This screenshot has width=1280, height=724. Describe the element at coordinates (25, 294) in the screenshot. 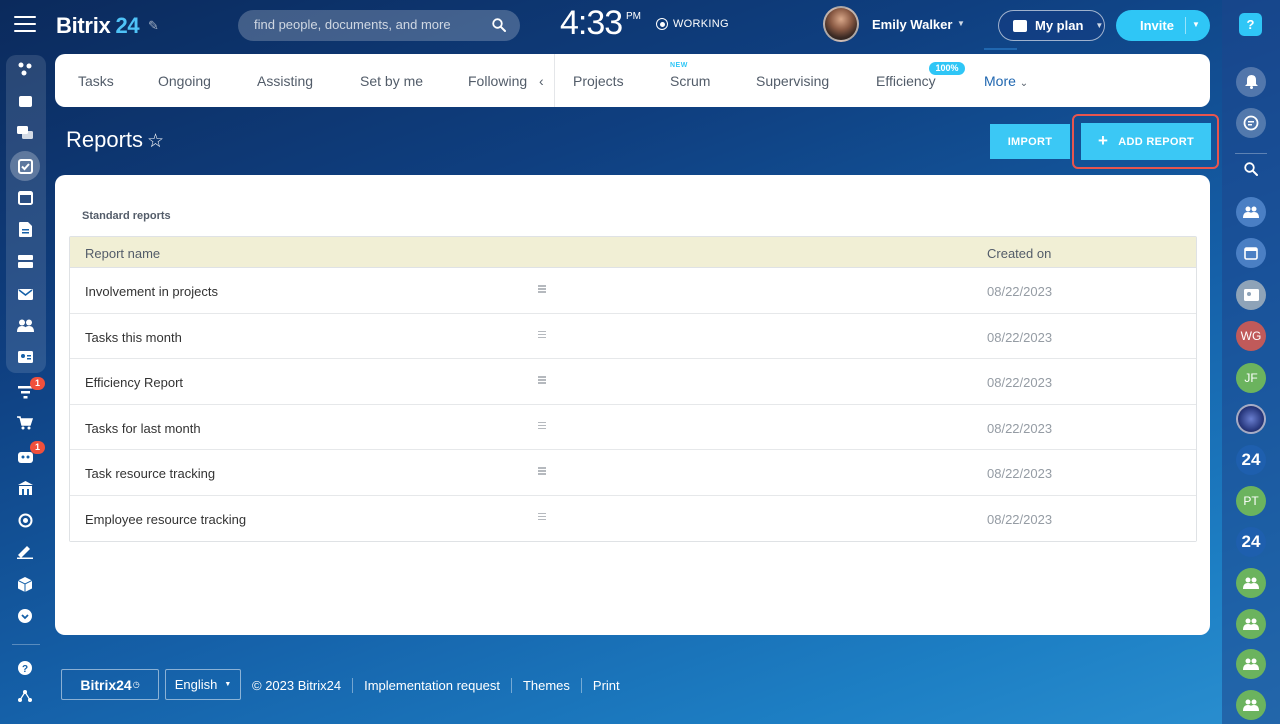

I see `mail-icon` at that location.